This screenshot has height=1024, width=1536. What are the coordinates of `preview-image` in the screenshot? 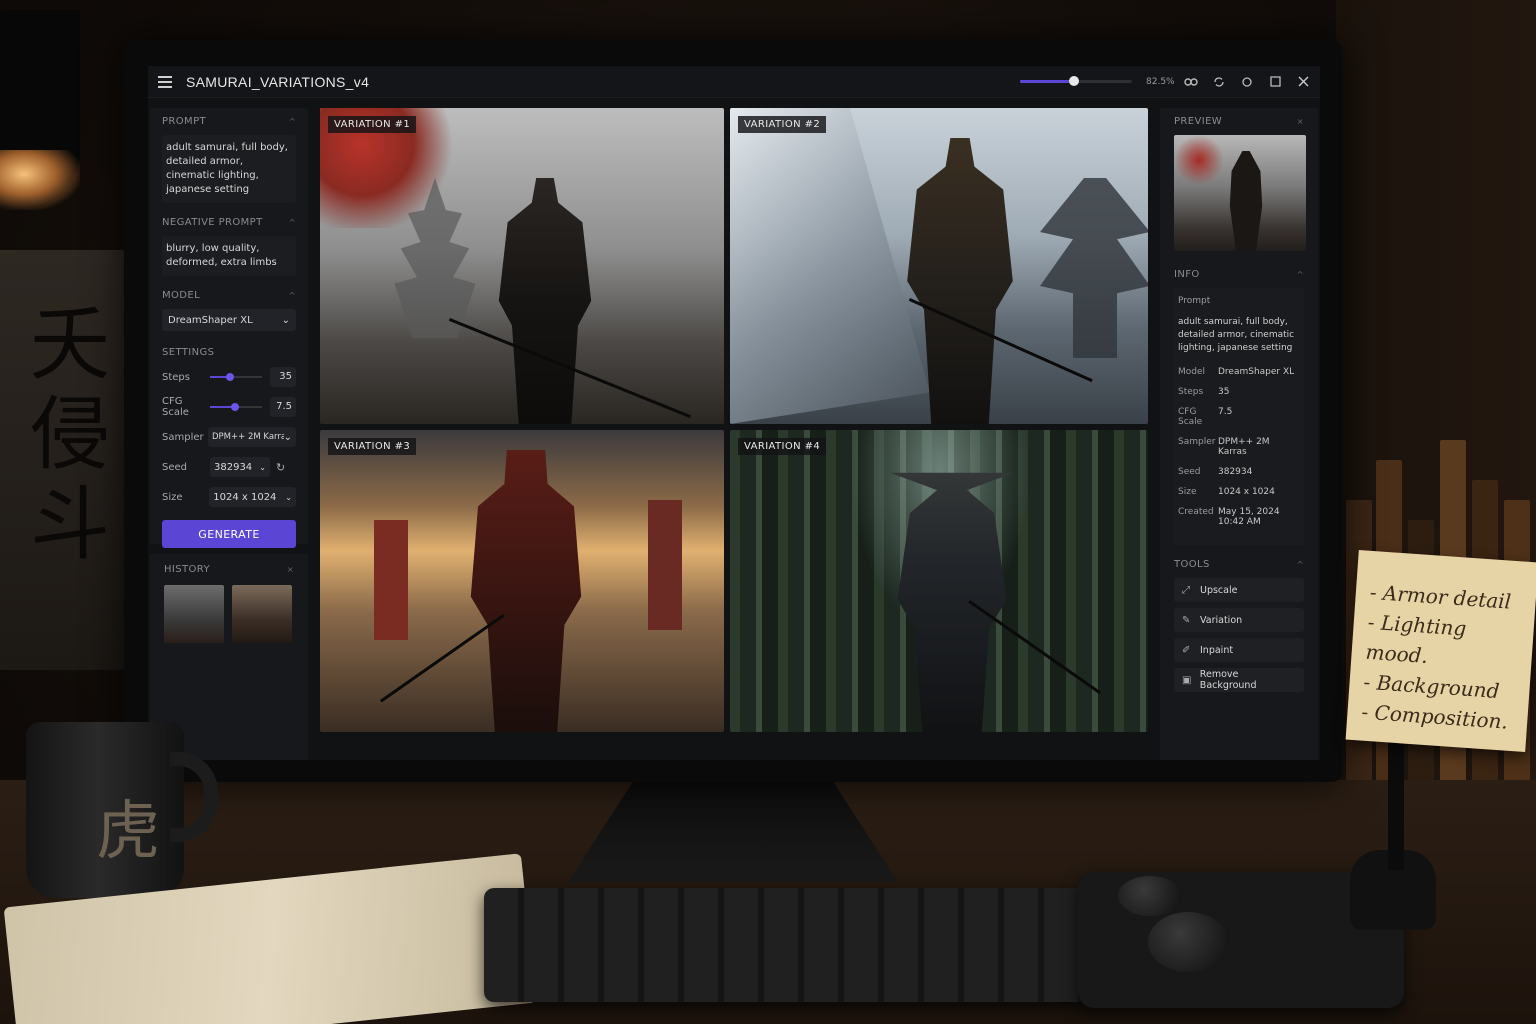 It's located at (1240, 193).